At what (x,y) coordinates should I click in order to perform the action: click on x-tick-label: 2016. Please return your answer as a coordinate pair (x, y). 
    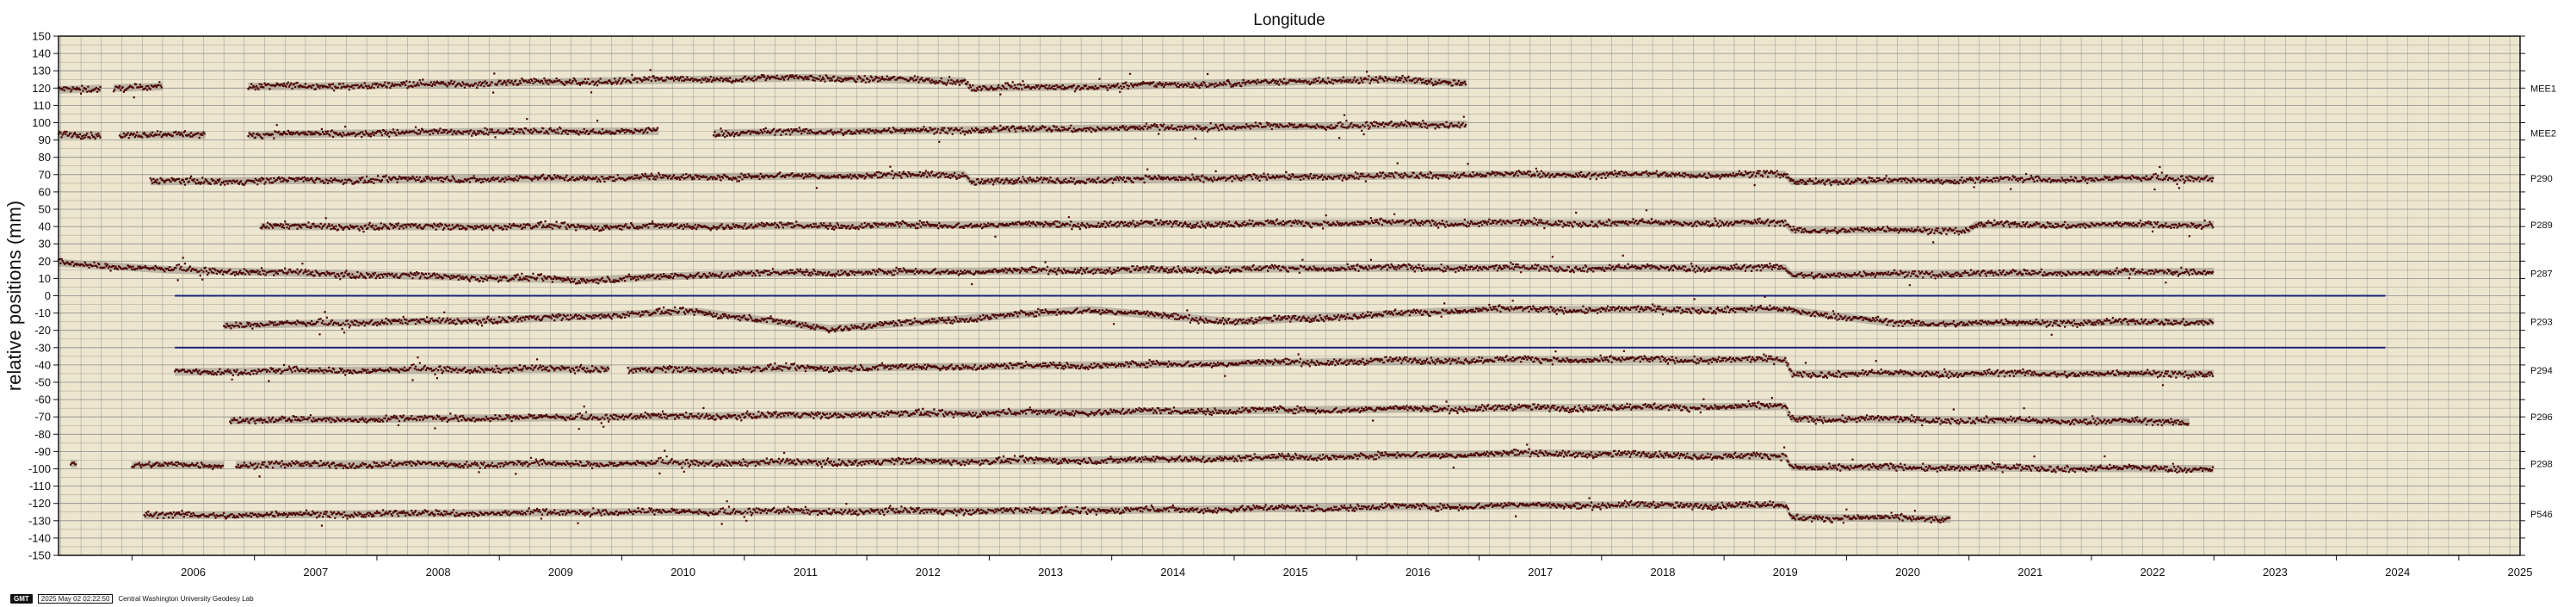
    Looking at the image, I should click on (1417, 572).